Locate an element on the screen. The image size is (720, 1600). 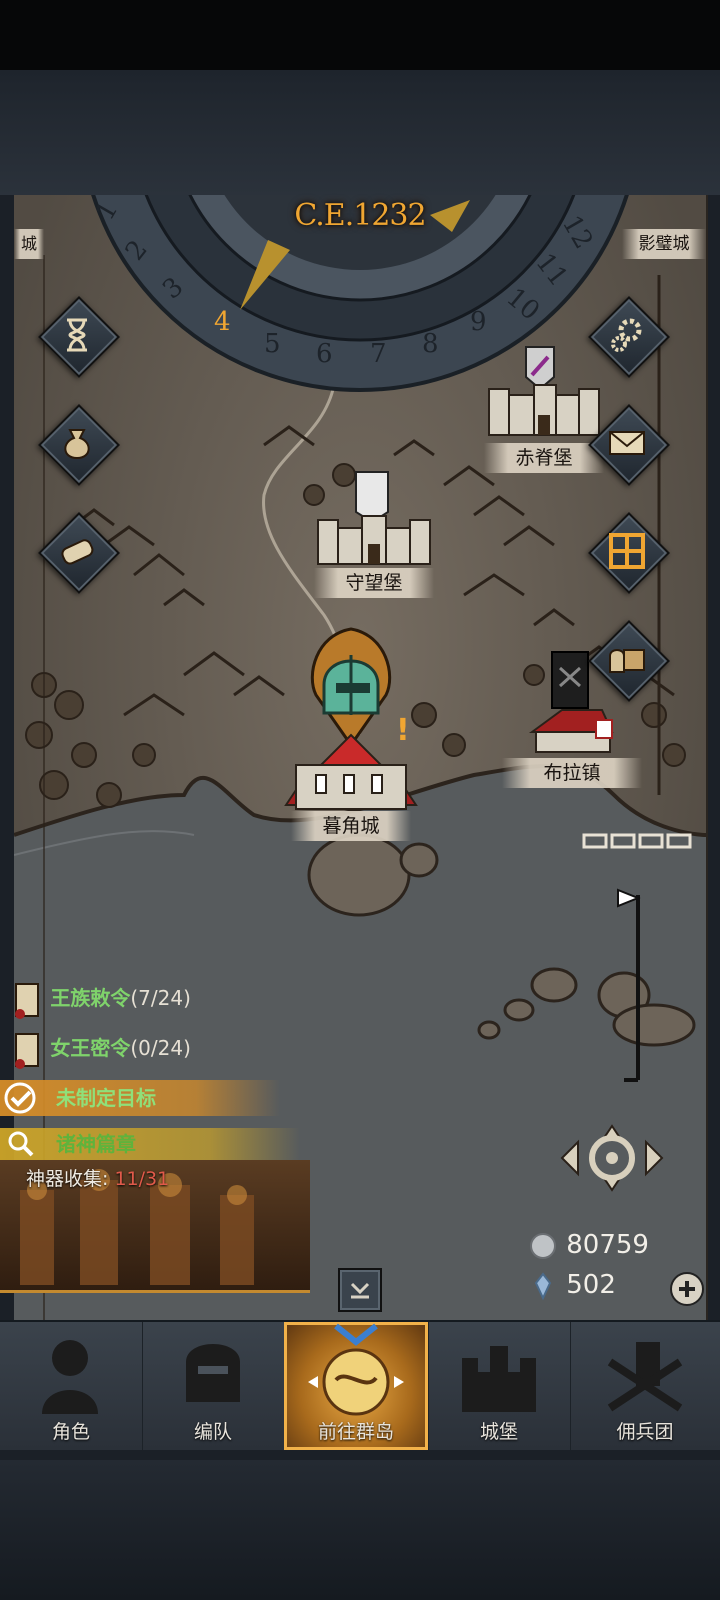
target-icon is located at coordinates (20, 1098).